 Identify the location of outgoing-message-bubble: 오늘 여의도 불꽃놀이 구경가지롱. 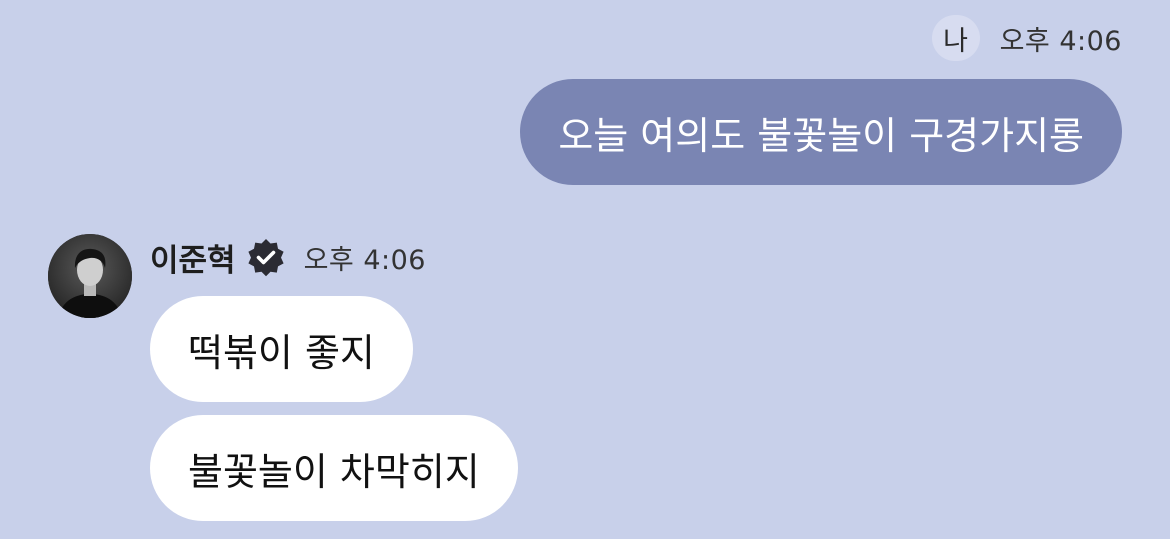
(821, 132).